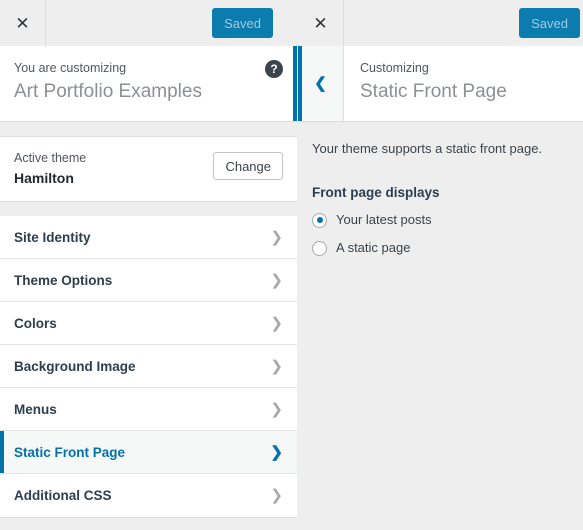 The height and width of the screenshot is (530, 583). Describe the element at coordinates (50, 168) in the screenshot. I see `active-theme-text: Active theme Hamilton` at that location.